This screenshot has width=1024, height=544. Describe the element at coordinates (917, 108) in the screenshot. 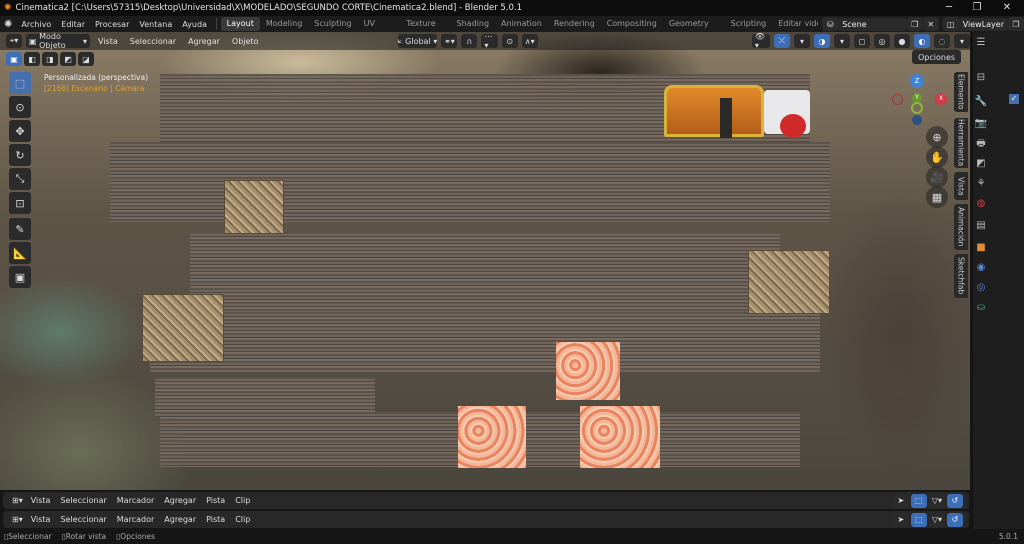

I see `gizmo-neg-y` at that location.